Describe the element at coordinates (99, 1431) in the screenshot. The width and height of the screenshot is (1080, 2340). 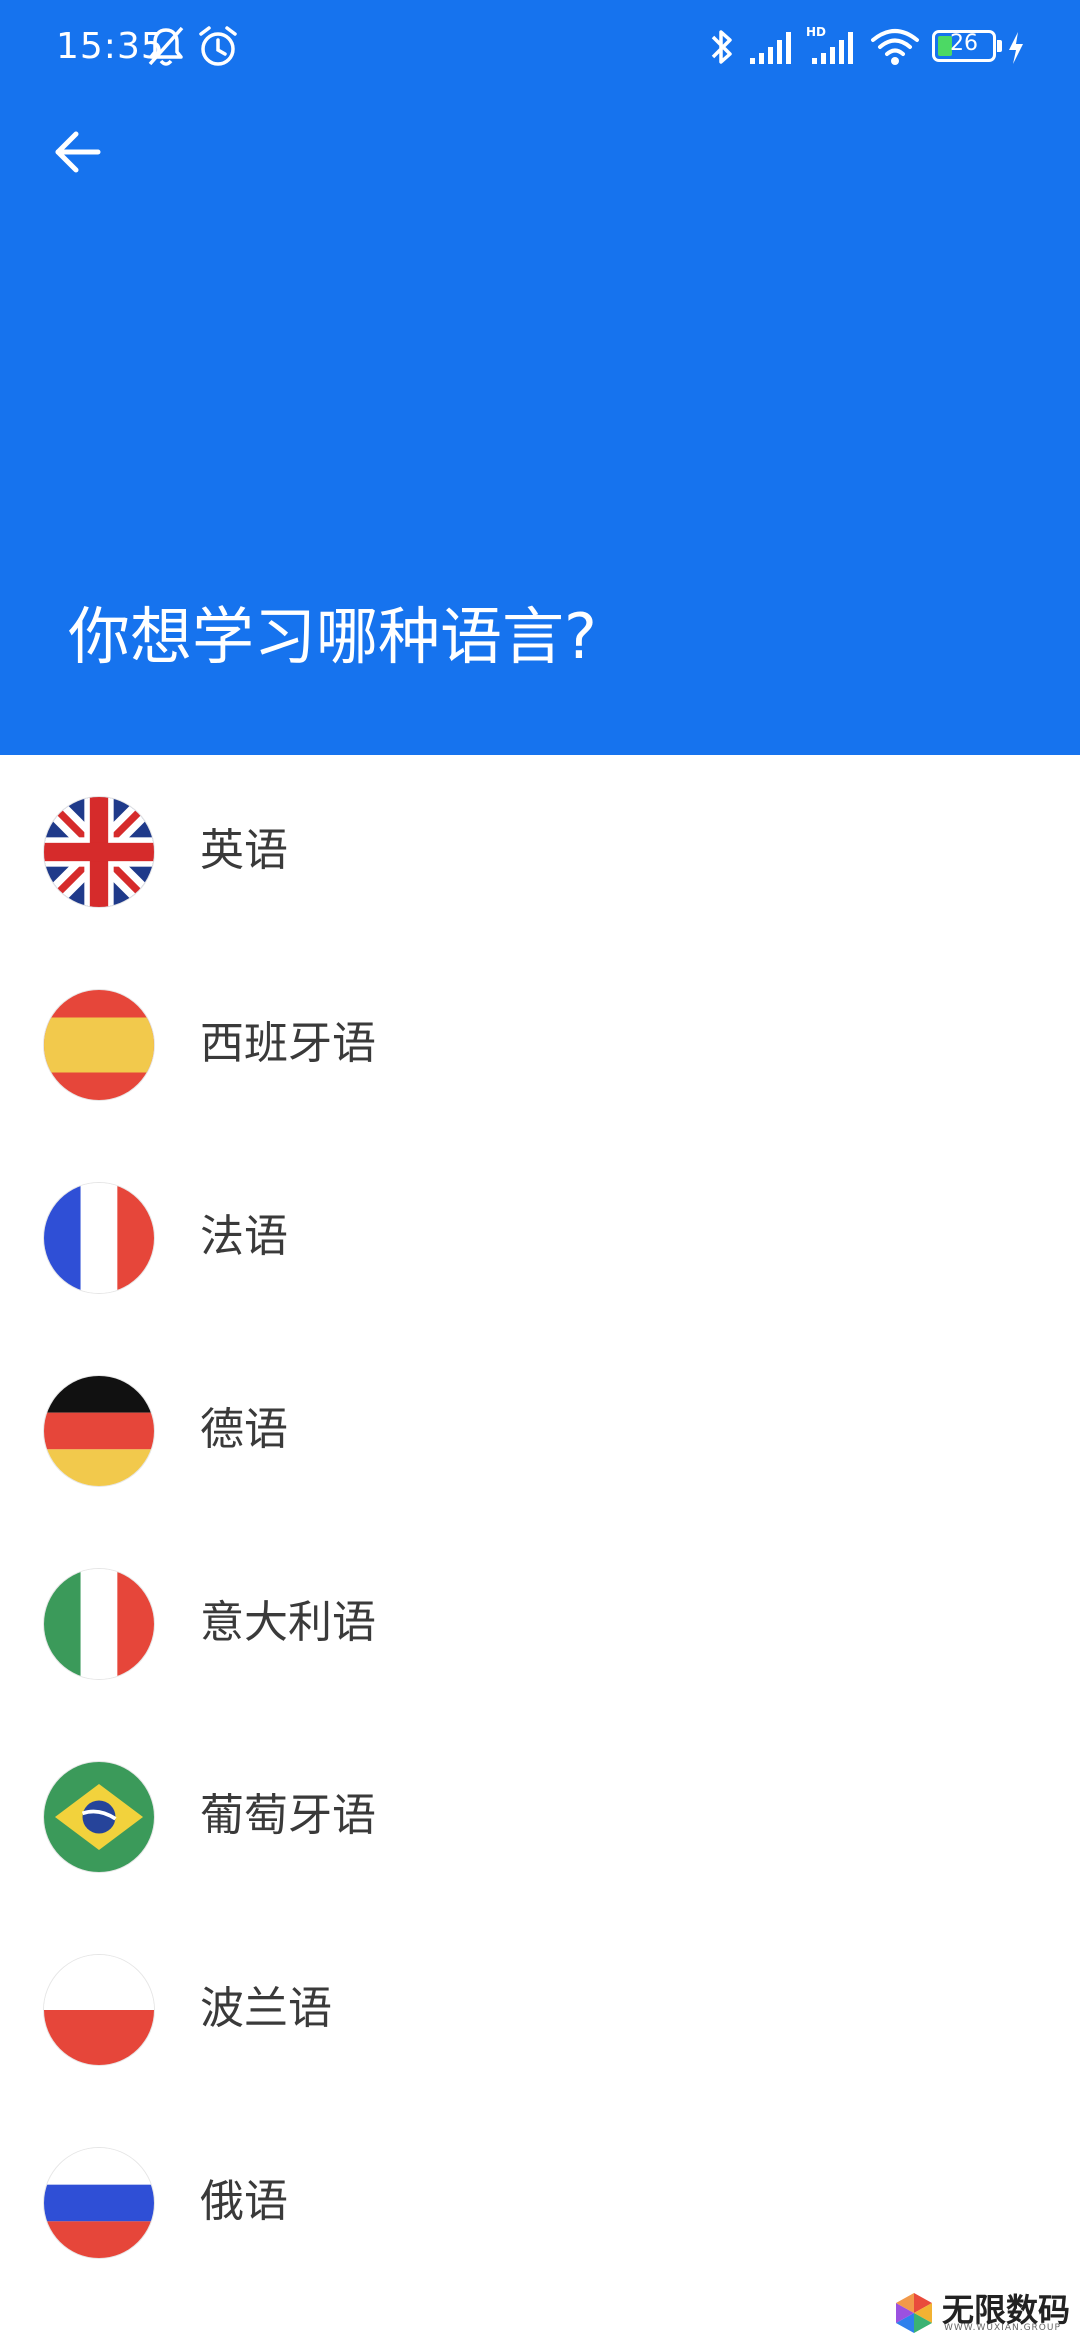
I see `germany-flag-icon` at that location.